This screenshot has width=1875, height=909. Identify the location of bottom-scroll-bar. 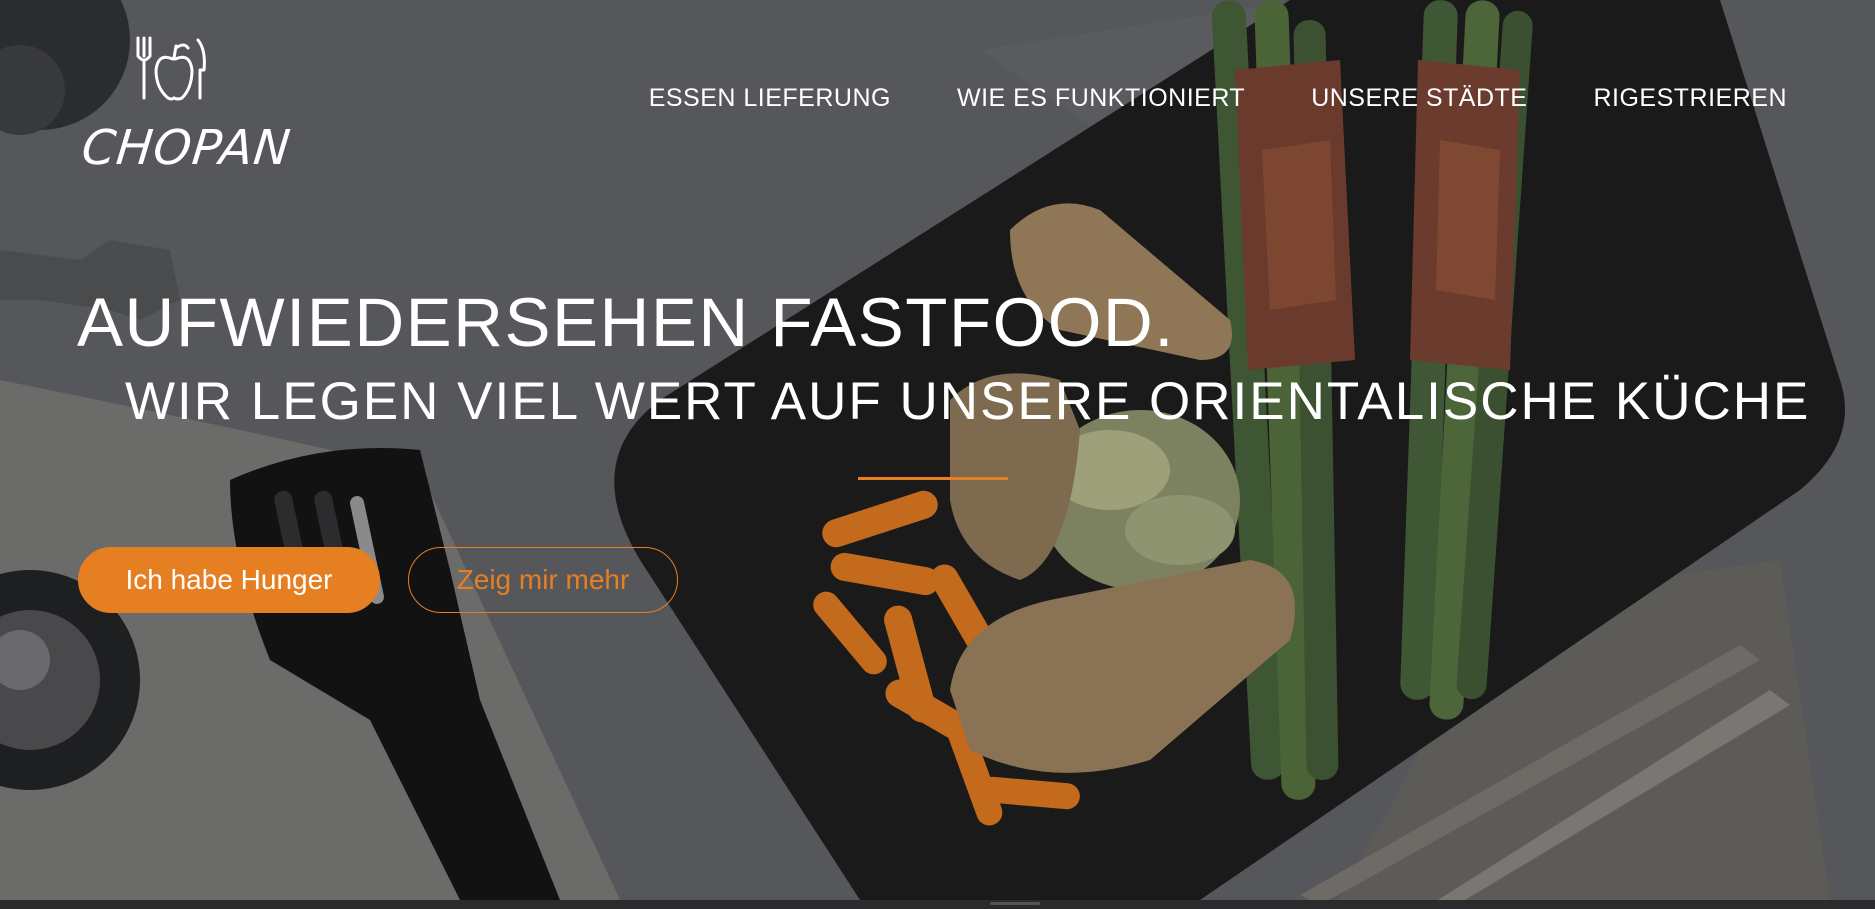
(937, 904).